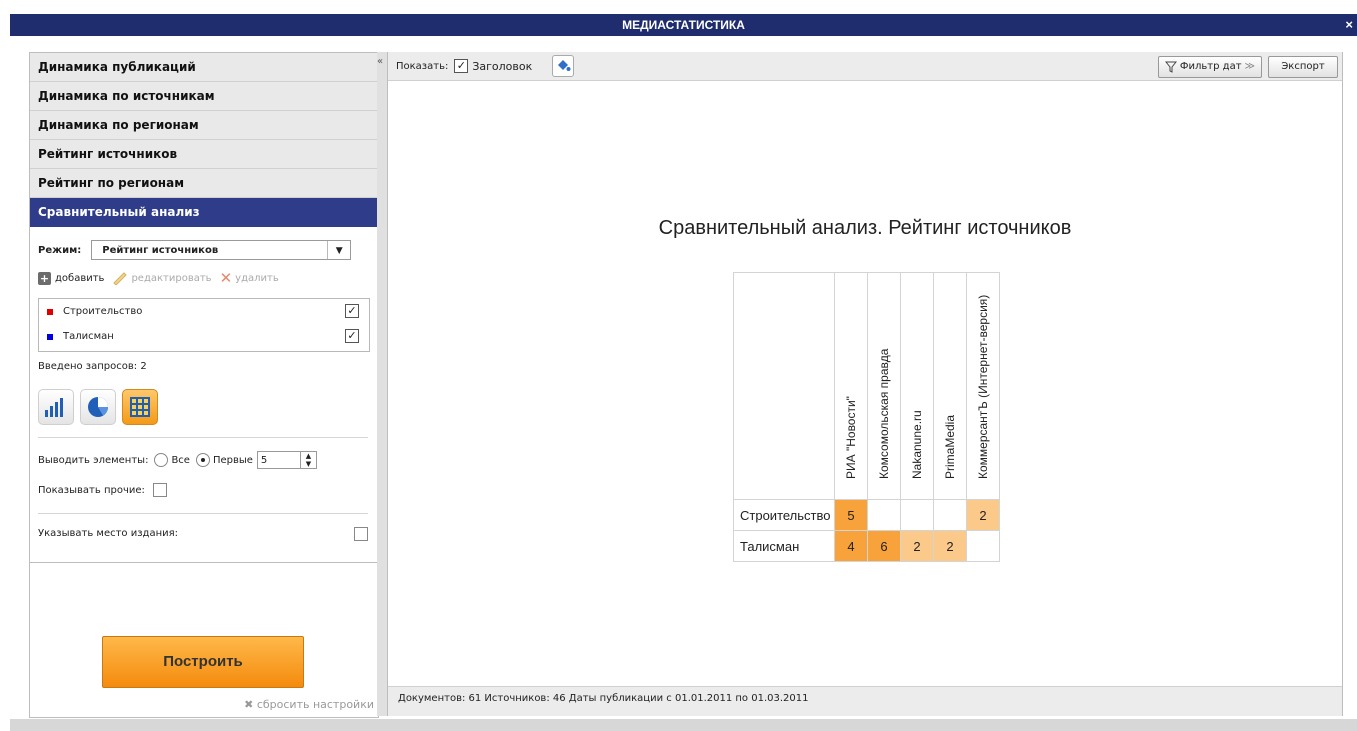  Describe the element at coordinates (502, 66) in the screenshot. I see `header-label: Заголовок` at that location.